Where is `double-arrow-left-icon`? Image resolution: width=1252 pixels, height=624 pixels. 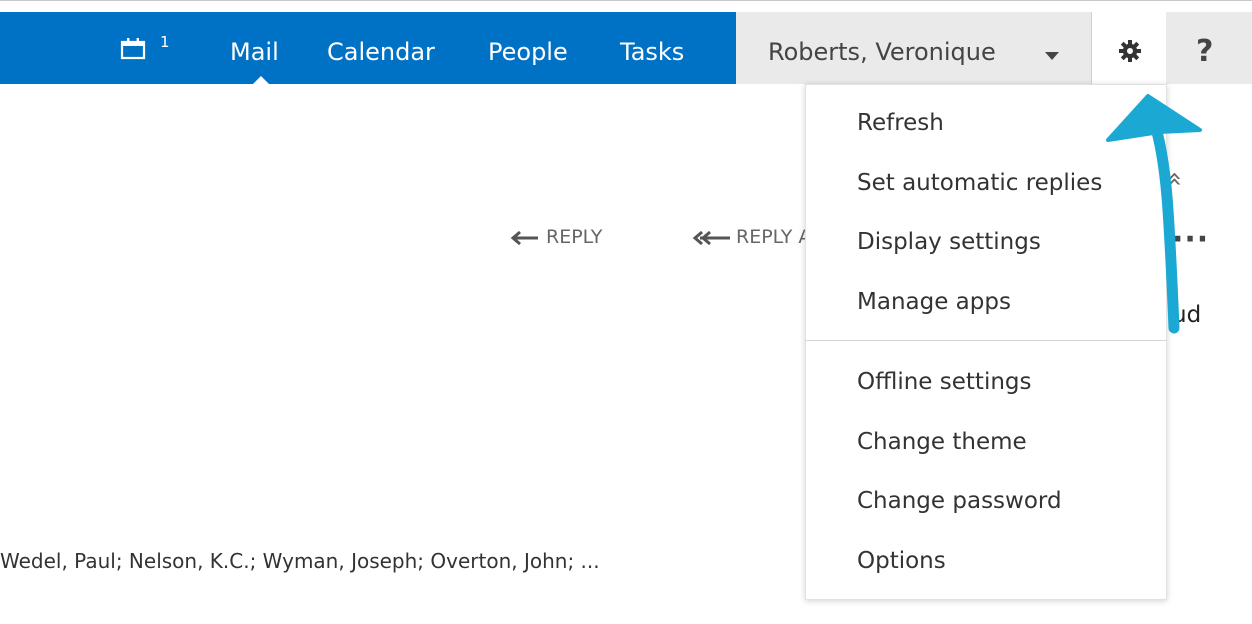
double-arrow-left-icon is located at coordinates (711, 237).